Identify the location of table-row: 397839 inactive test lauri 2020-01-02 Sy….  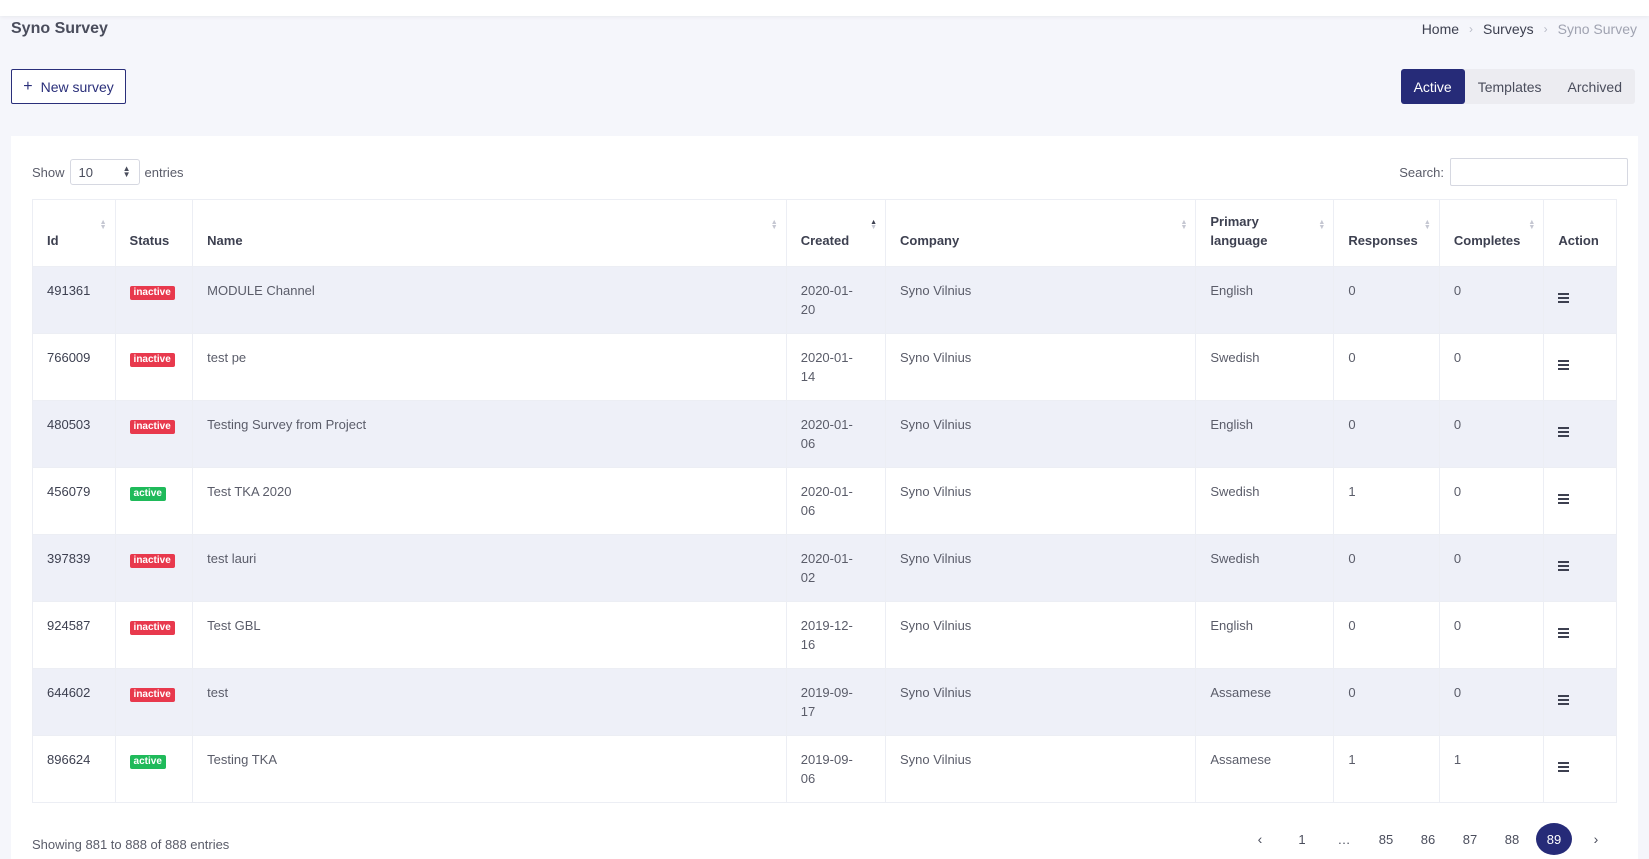
(824, 568).